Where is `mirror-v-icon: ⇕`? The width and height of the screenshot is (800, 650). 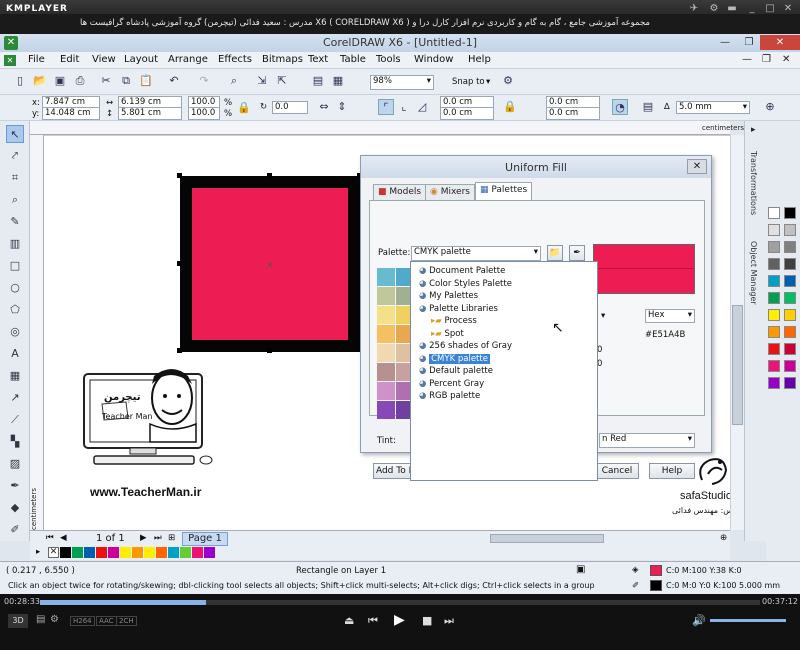
mirror-v-icon: ⇕ is located at coordinates (342, 107).